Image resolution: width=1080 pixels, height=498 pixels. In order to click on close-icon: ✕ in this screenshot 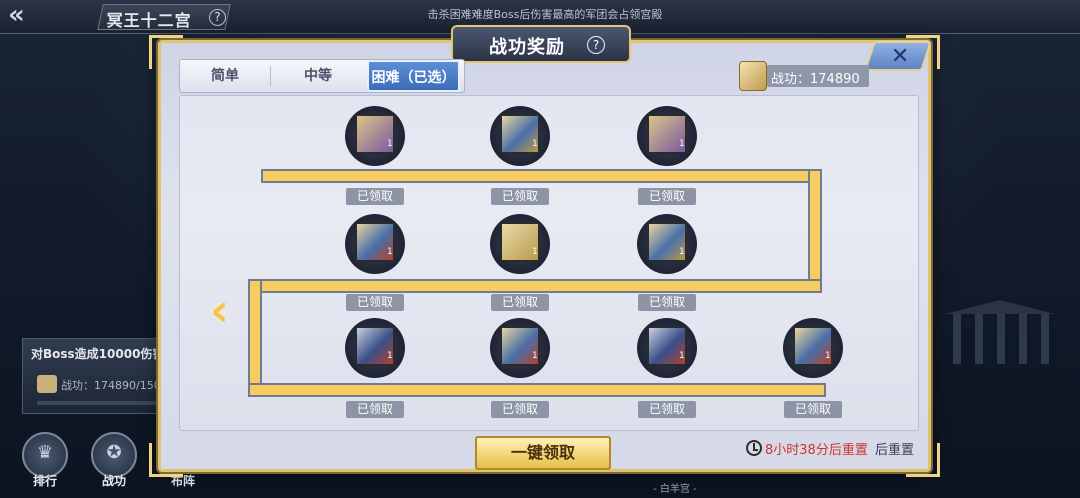, I will do `click(900, 56)`.